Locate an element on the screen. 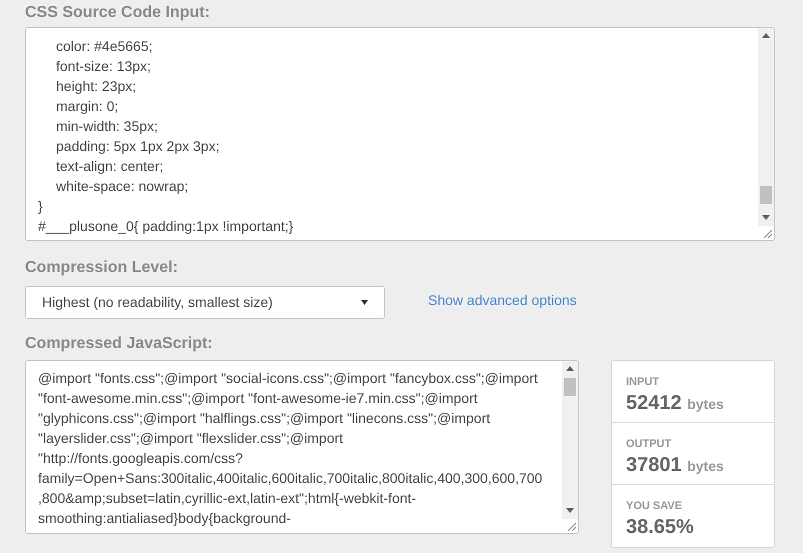 The width and height of the screenshot is (803, 553). stat-label: INPUT is located at coordinates (642, 382).